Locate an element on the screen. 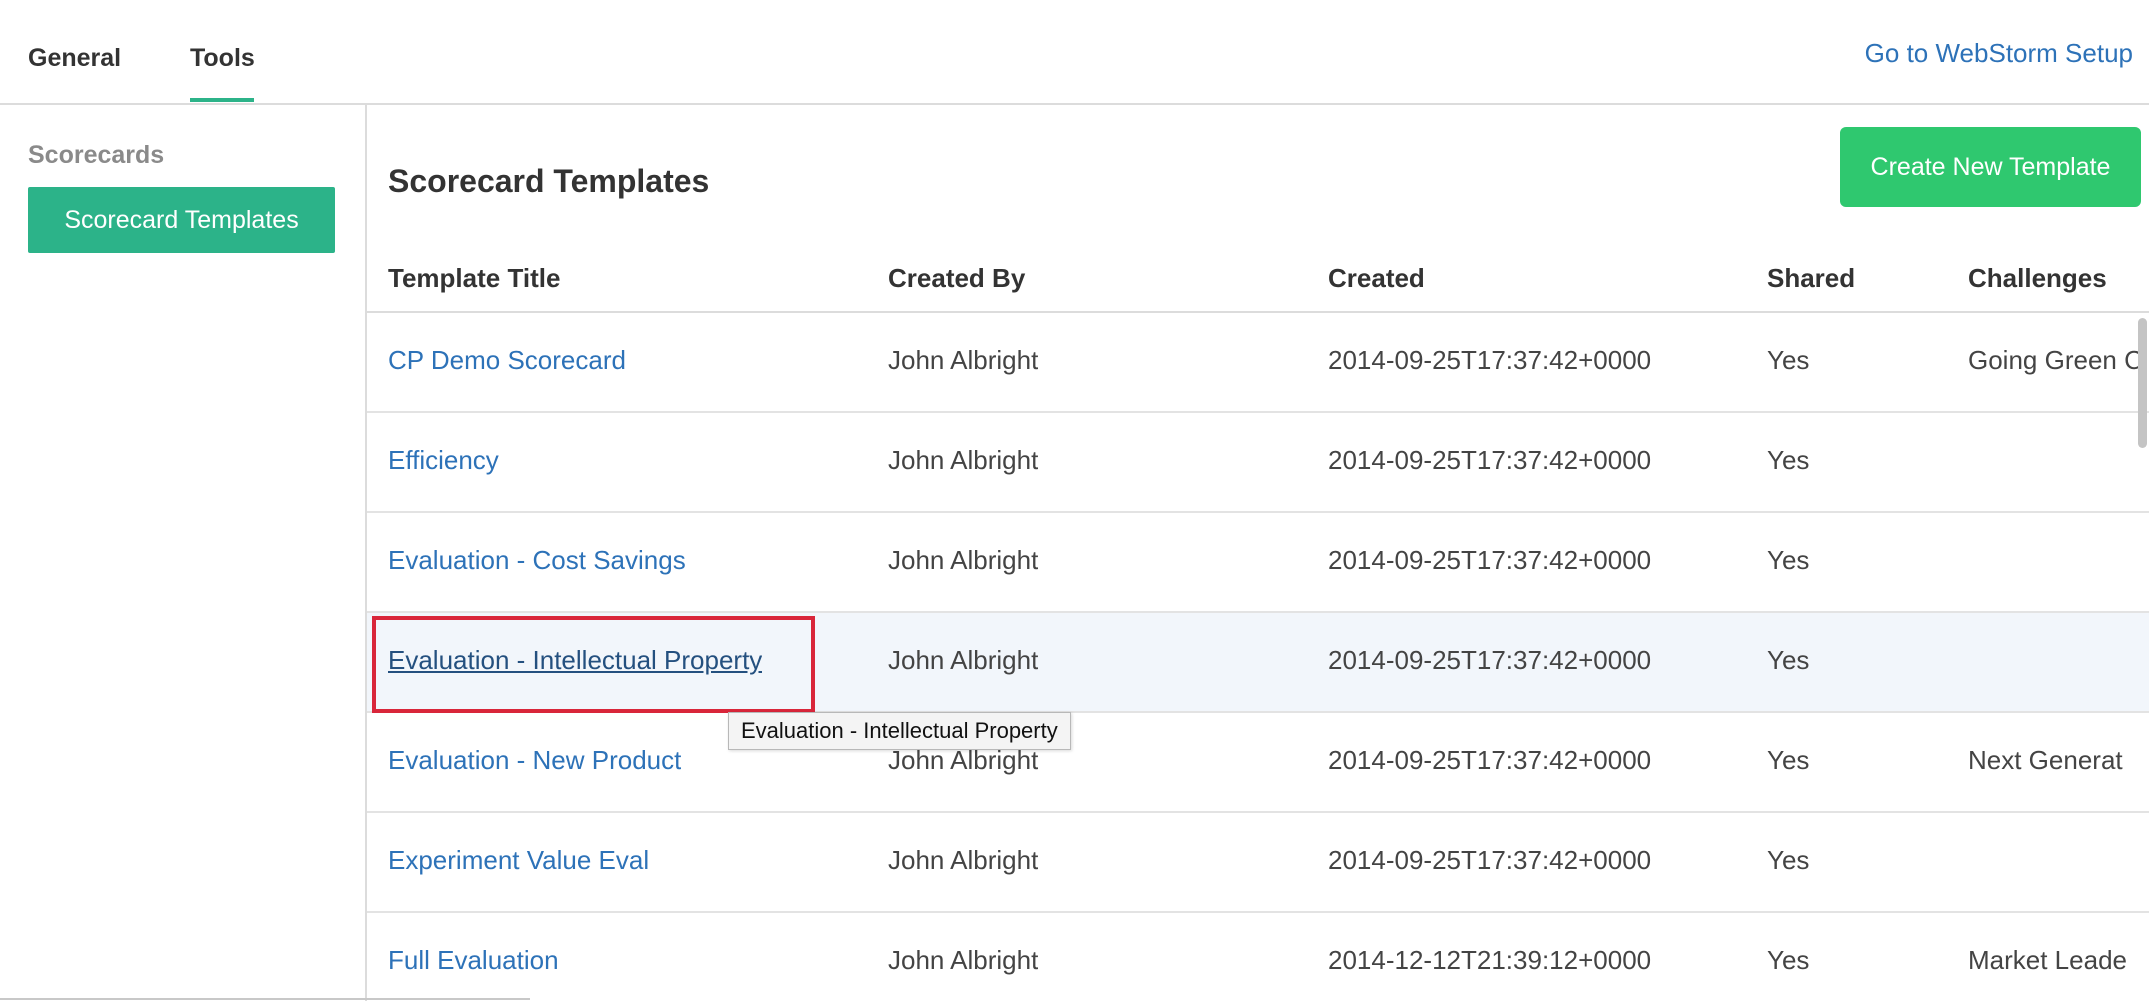 The image size is (2149, 1001). column-header-created-by: Created By is located at coordinates (956, 278).